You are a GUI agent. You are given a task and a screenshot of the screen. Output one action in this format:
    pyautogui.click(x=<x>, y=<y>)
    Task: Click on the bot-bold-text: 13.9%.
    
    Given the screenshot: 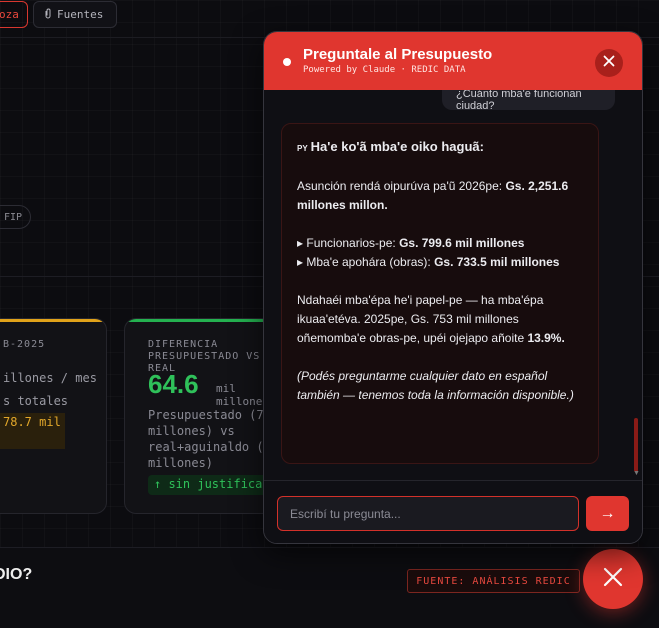 What is the action you would take?
    pyautogui.click(x=546, y=338)
    